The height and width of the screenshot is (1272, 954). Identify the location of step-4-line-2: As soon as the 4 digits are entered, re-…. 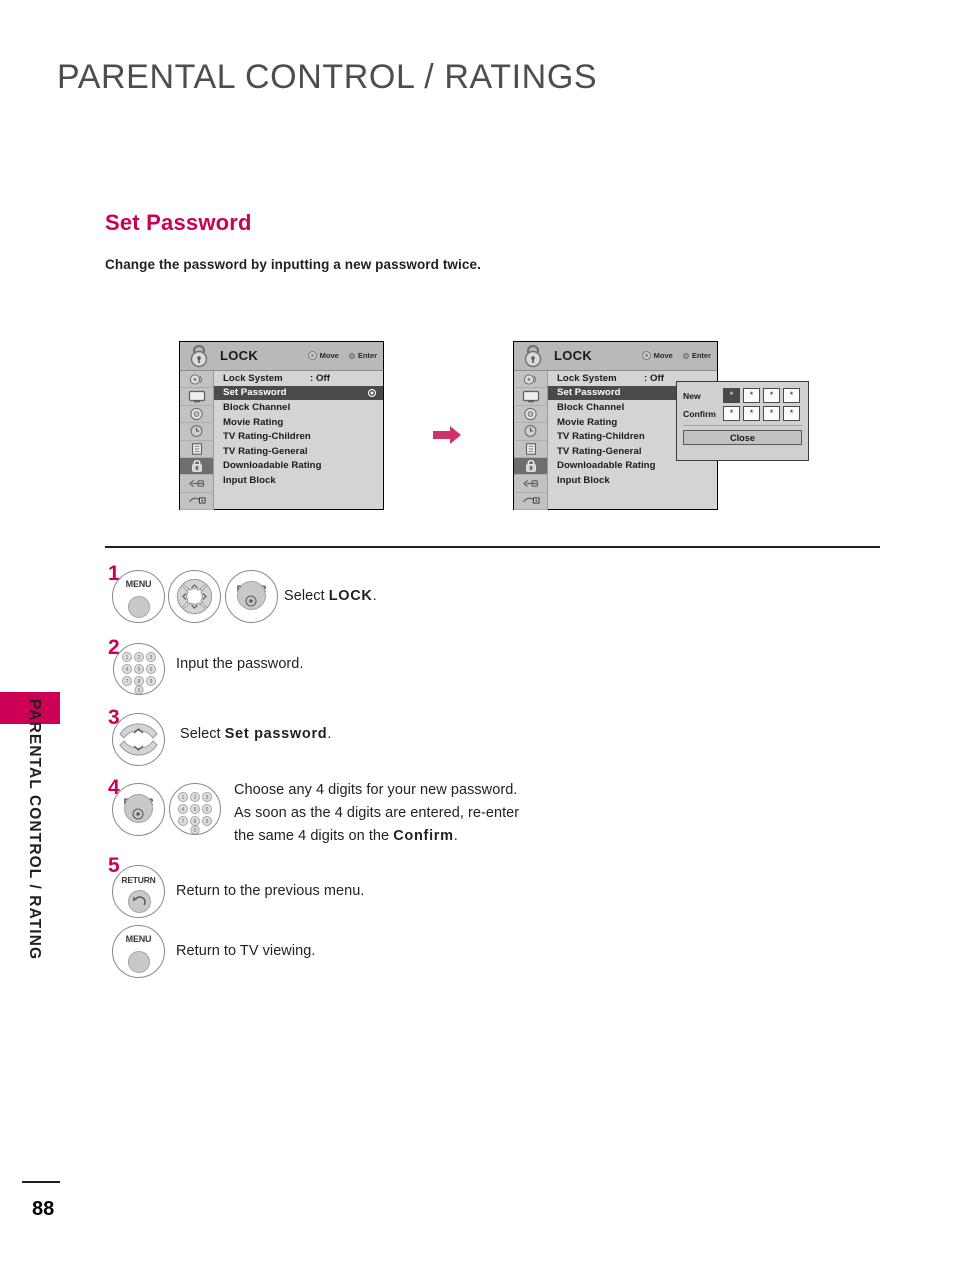
(377, 813).